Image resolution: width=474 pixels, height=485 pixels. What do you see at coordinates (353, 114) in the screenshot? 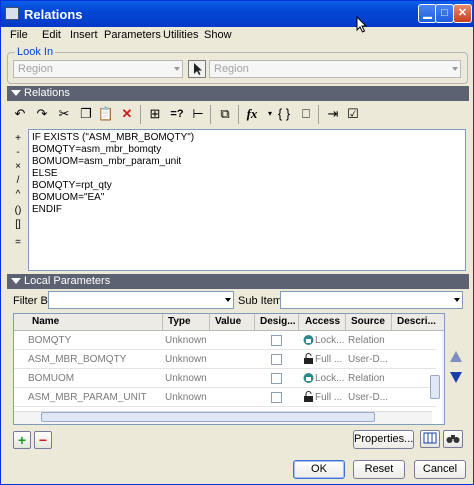
I see `verify-icon: ☑` at bounding box center [353, 114].